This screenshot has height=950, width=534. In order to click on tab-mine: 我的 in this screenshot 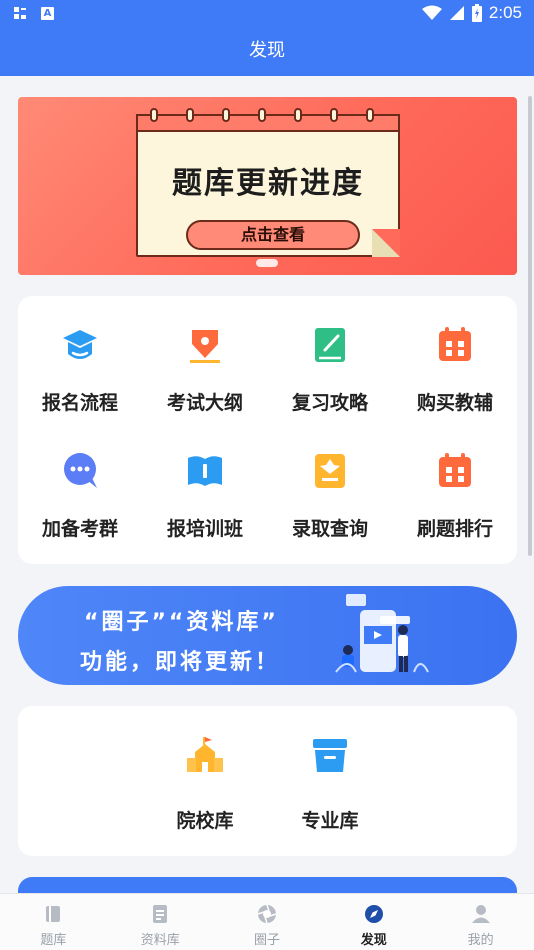, I will do `click(480, 922)`.